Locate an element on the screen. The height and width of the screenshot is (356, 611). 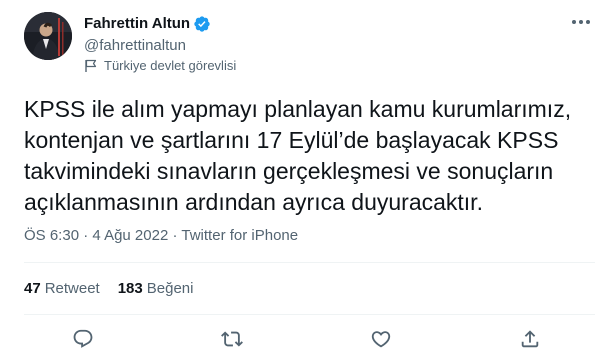
more-options-icon is located at coordinates (581, 22).